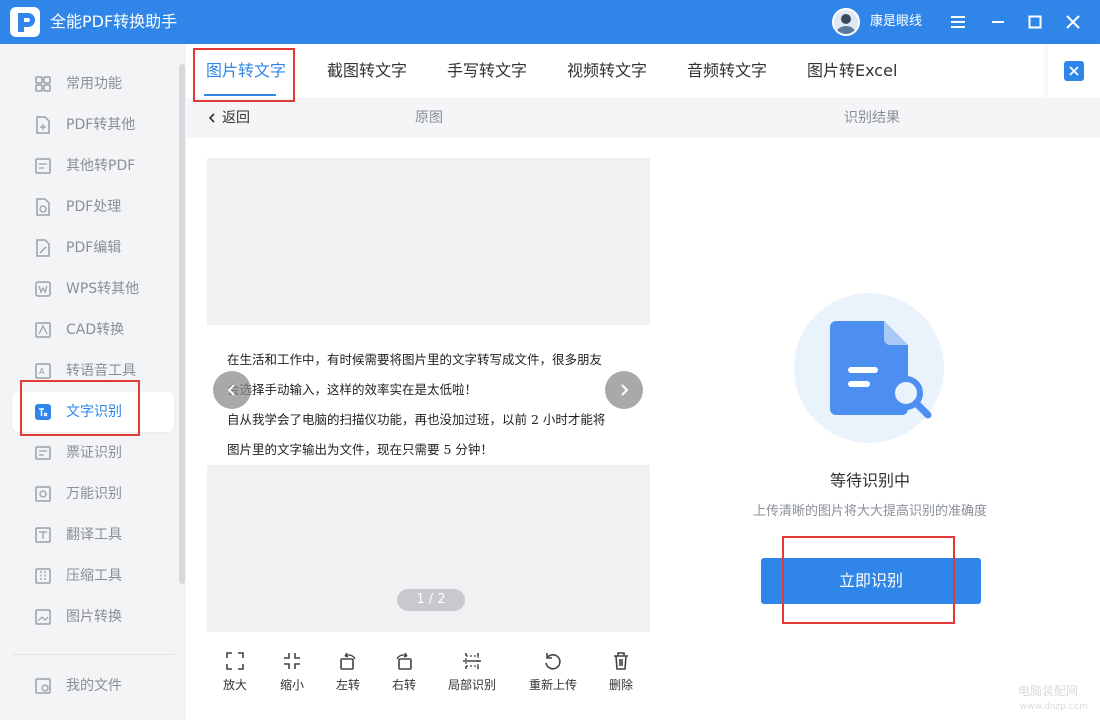  What do you see at coordinates (101, 166) in the screenshot?
I see `sidebar-item-label: 其他转PDF` at bounding box center [101, 166].